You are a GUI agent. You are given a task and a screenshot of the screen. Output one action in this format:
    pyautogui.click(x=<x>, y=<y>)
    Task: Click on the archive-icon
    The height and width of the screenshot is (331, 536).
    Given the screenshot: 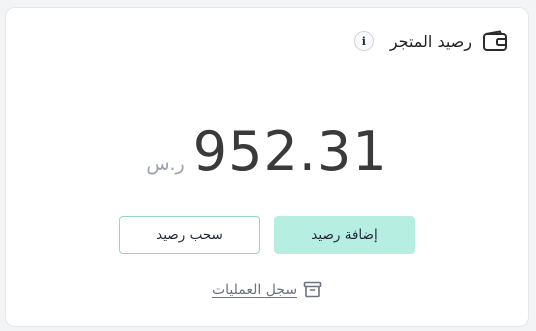 What is the action you would take?
    pyautogui.click(x=312, y=289)
    